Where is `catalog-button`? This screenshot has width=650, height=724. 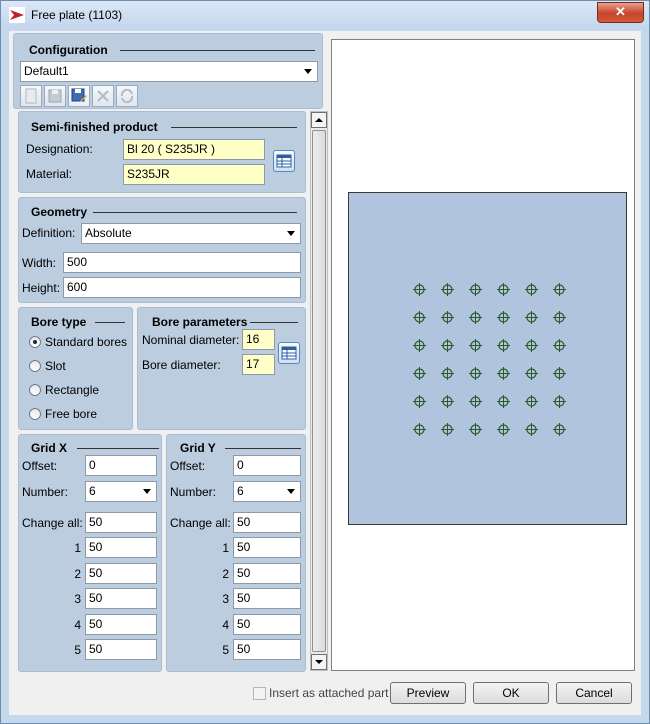
catalog-button is located at coordinates (284, 161).